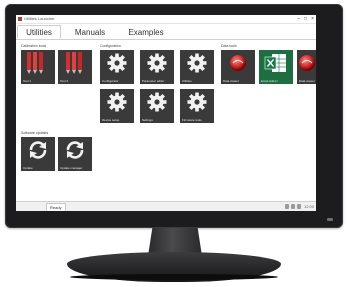 The width and height of the screenshot is (348, 287). I want to click on tile-utilities: Utilities, so click(197, 67).